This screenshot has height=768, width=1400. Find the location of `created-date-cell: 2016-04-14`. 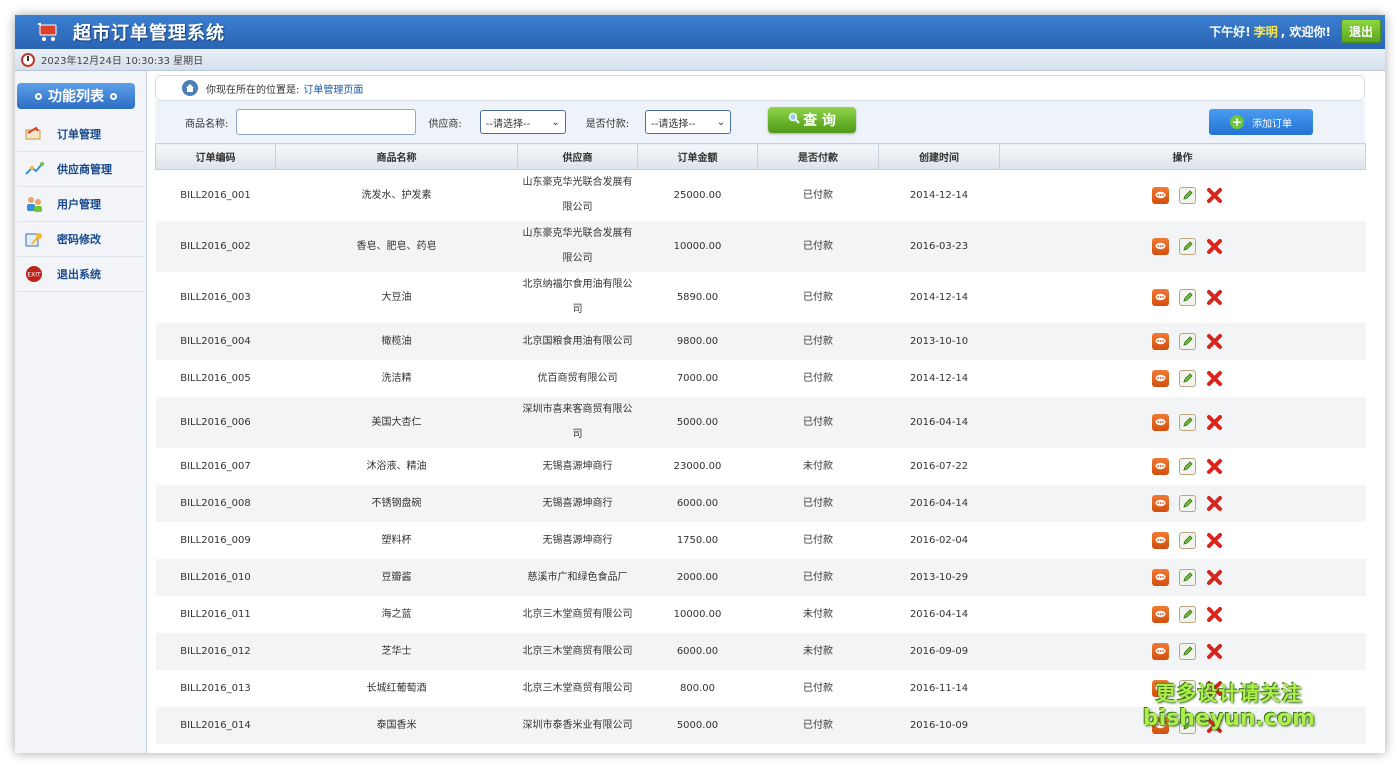

created-date-cell: 2016-04-14 is located at coordinates (939, 503).